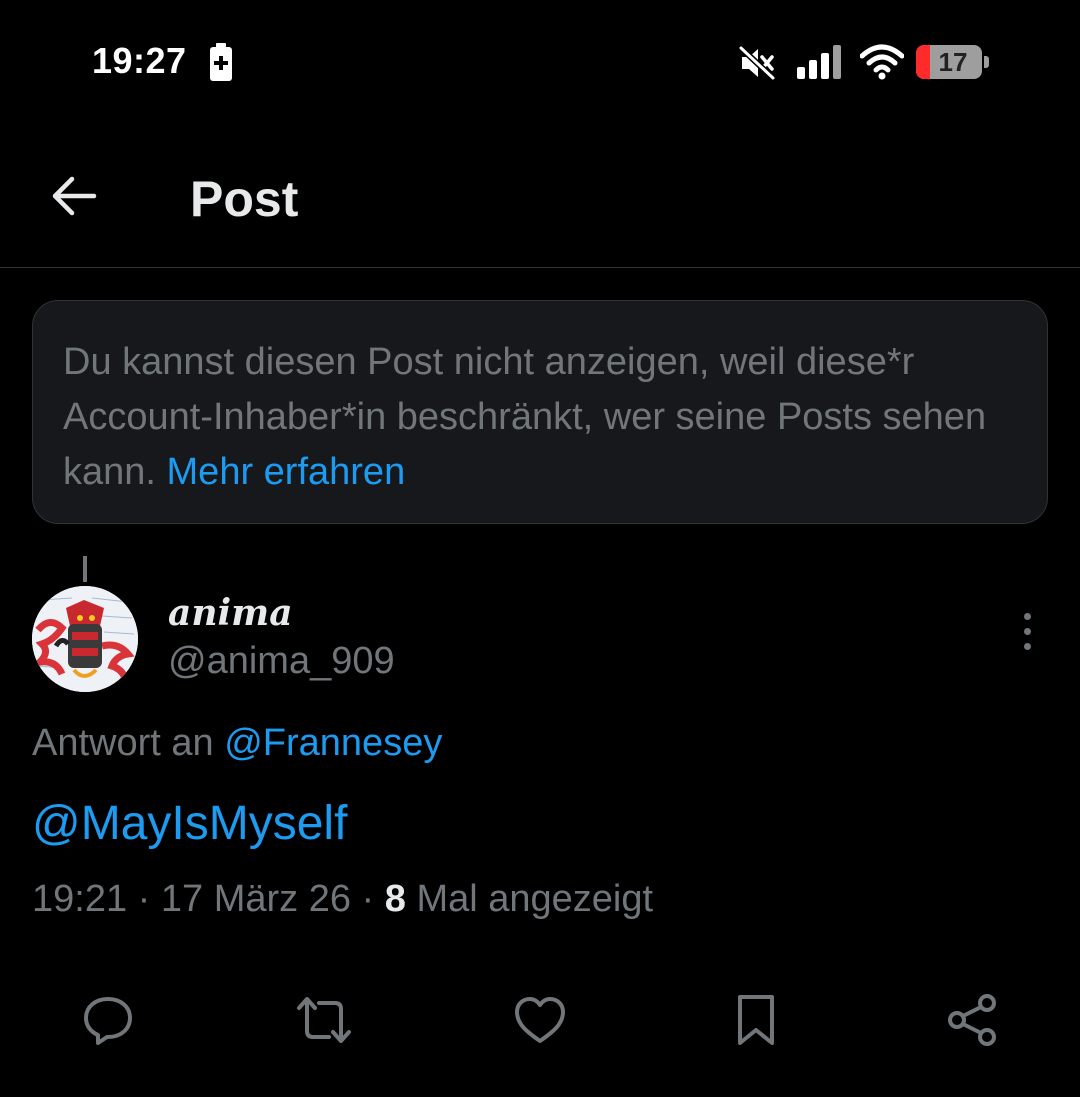 The image size is (1080, 1097). I want to click on action-bar, so click(540, 1022).